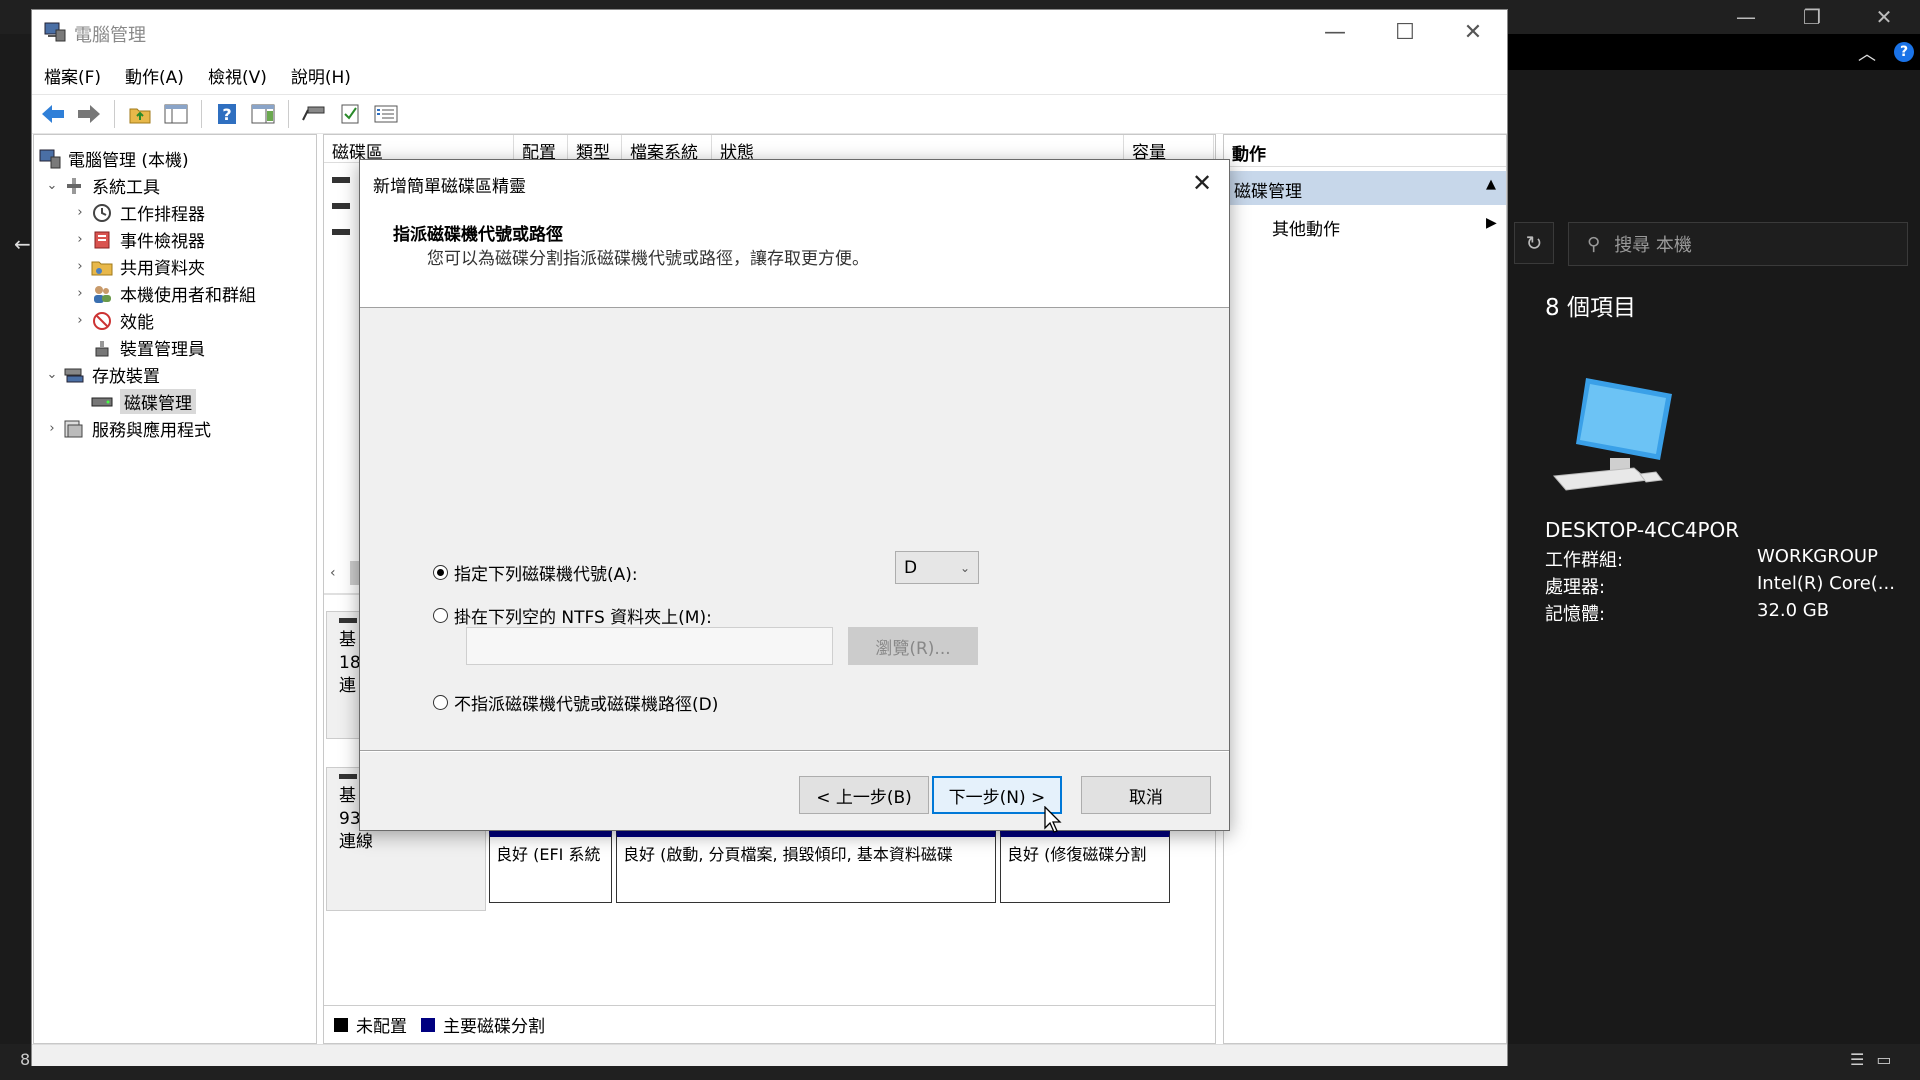  I want to click on partition-block: 良好 (啟動, 分頁檔案, 損毀傾印, 基本資料磁碟, so click(806, 867).